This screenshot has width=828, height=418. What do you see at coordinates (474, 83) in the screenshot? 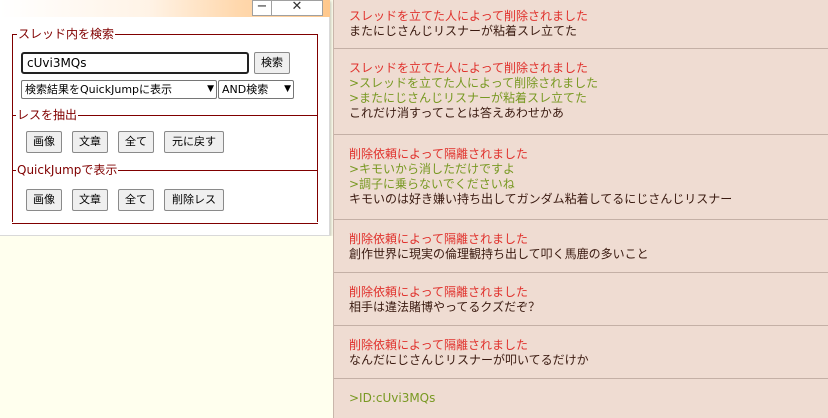
I see `post-line: >スレッドを立てた人によって削除されました` at bounding box center [474, 83].